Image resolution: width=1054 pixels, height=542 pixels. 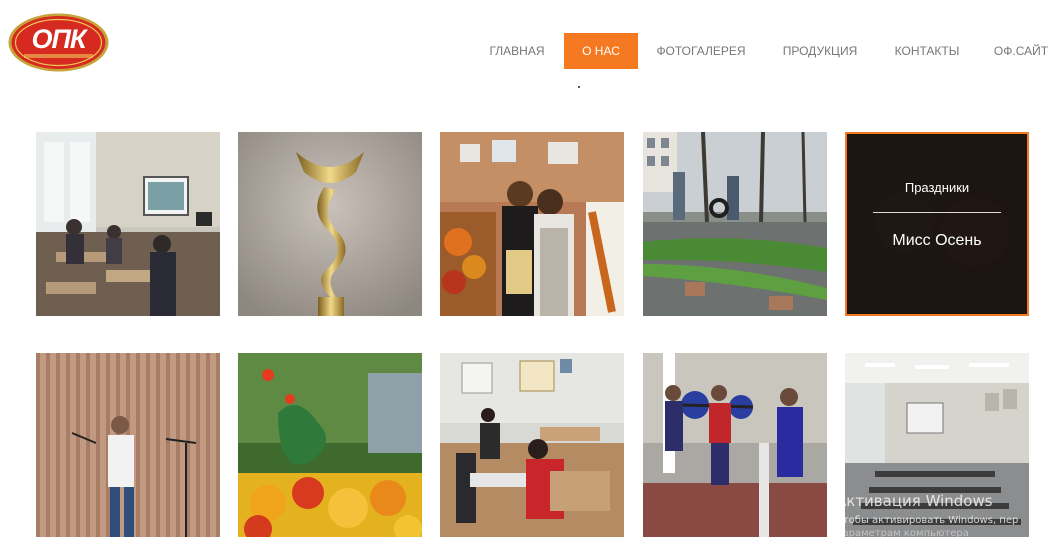 I want to click on gallery-photo-classroom, so click(x=128, y=224).